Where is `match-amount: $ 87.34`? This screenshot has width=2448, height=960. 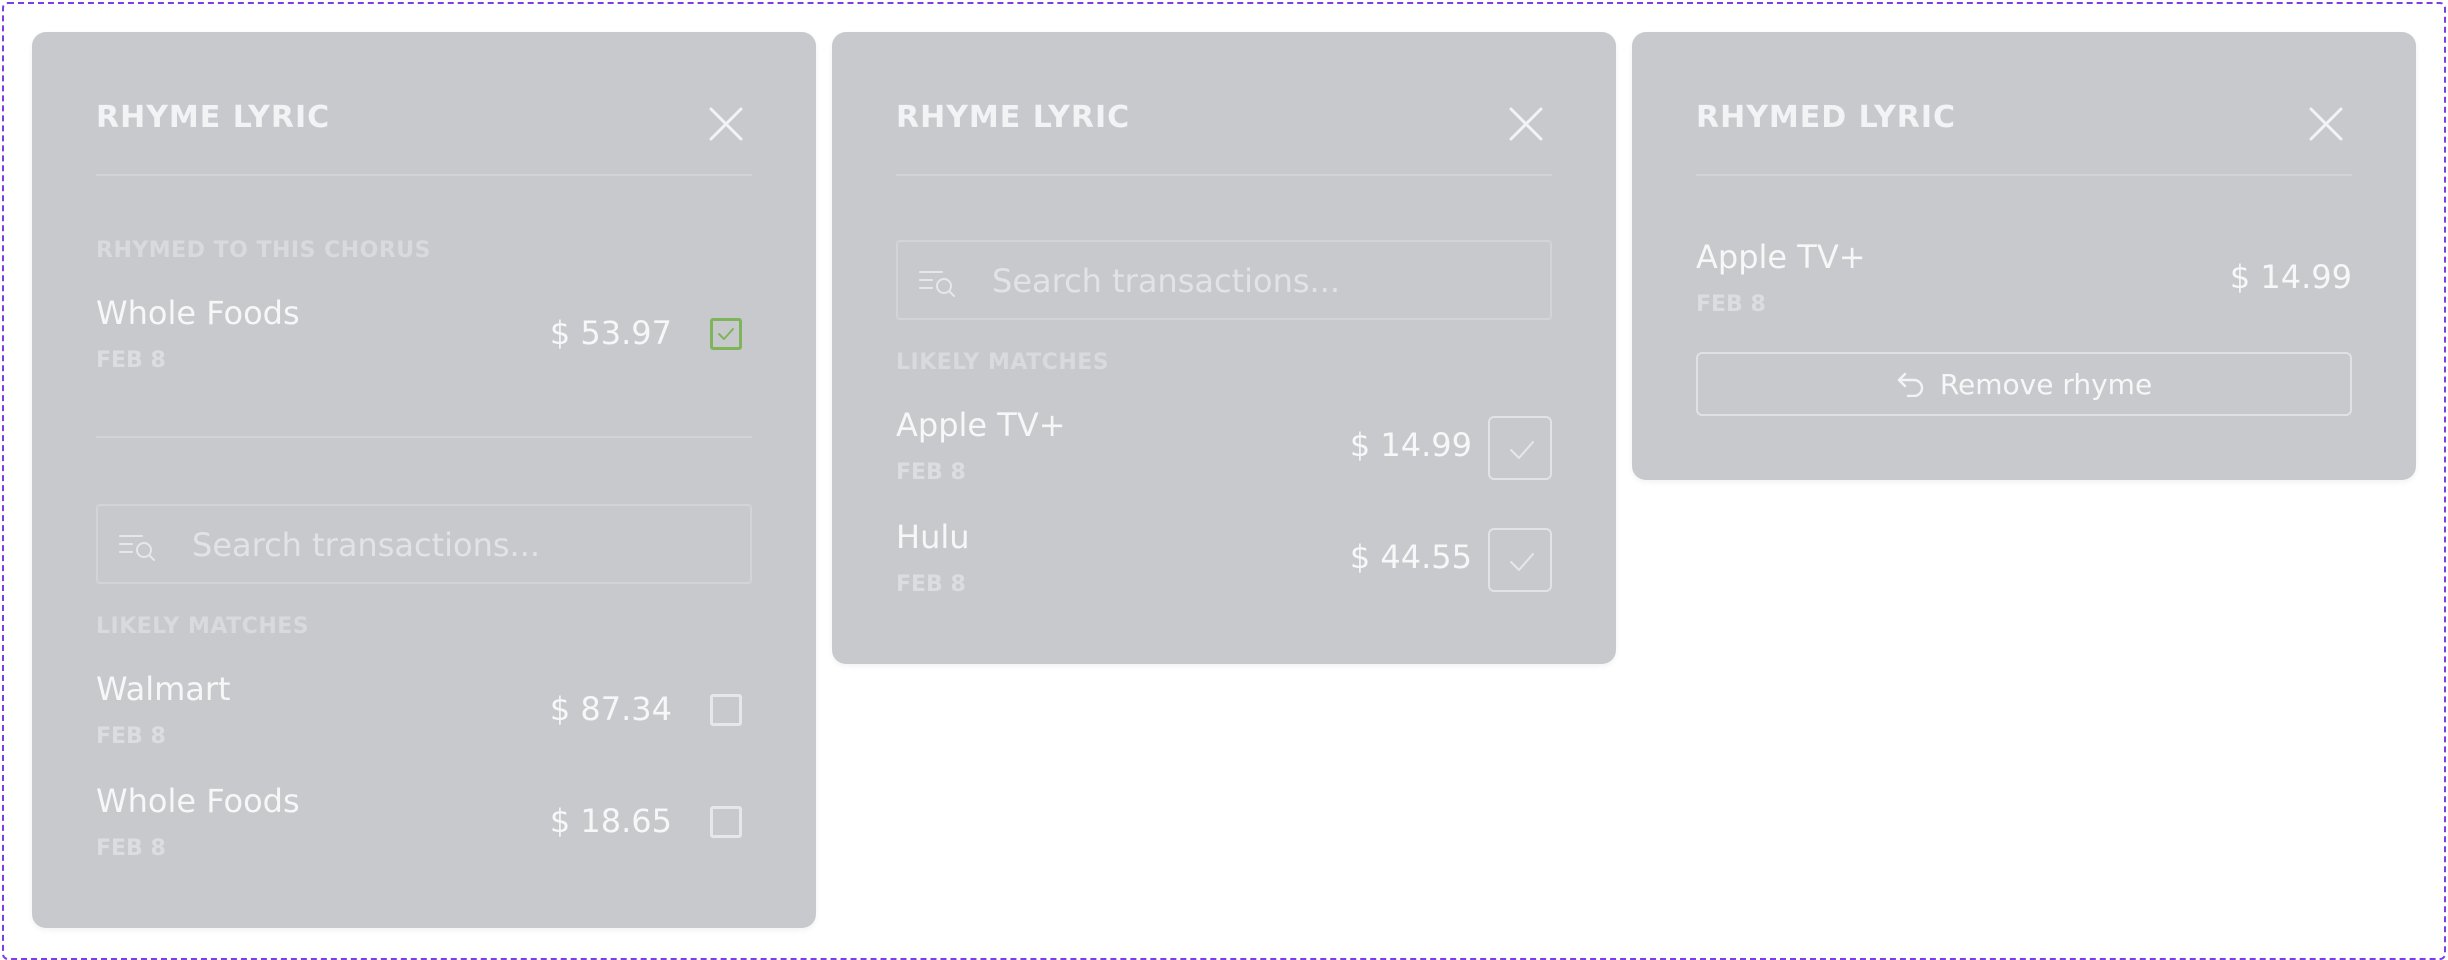
match-amount: $ 87.34 is located at coordinates (610, 709).